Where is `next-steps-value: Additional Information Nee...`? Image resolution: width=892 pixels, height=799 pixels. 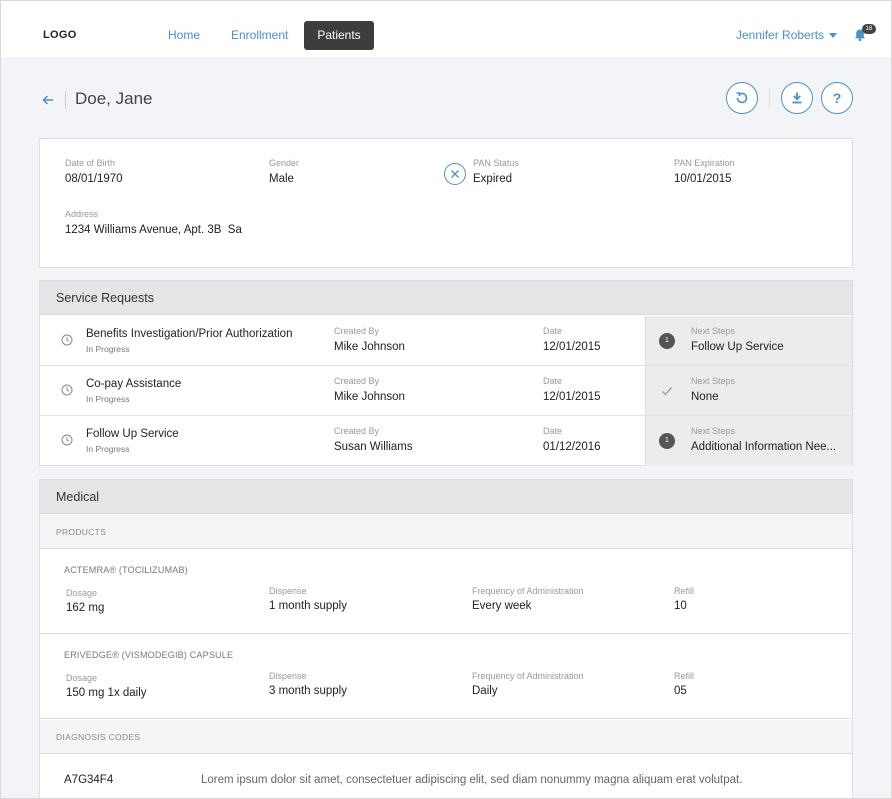
next-steps-value: Additional Information Nee... is located at coordinates (764, 447).